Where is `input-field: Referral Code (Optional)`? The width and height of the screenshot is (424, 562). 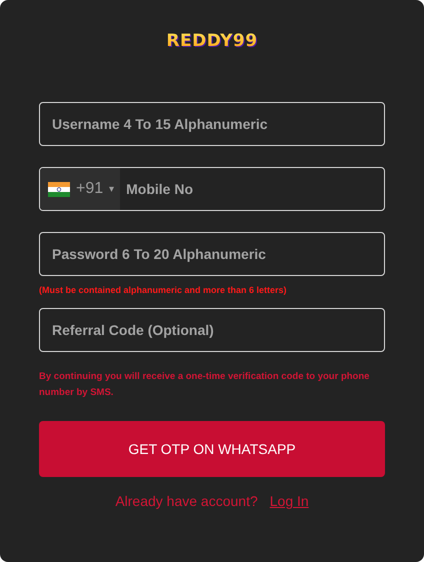 input-field: Referral Code (Optional) is located at coordinates (212, 330).